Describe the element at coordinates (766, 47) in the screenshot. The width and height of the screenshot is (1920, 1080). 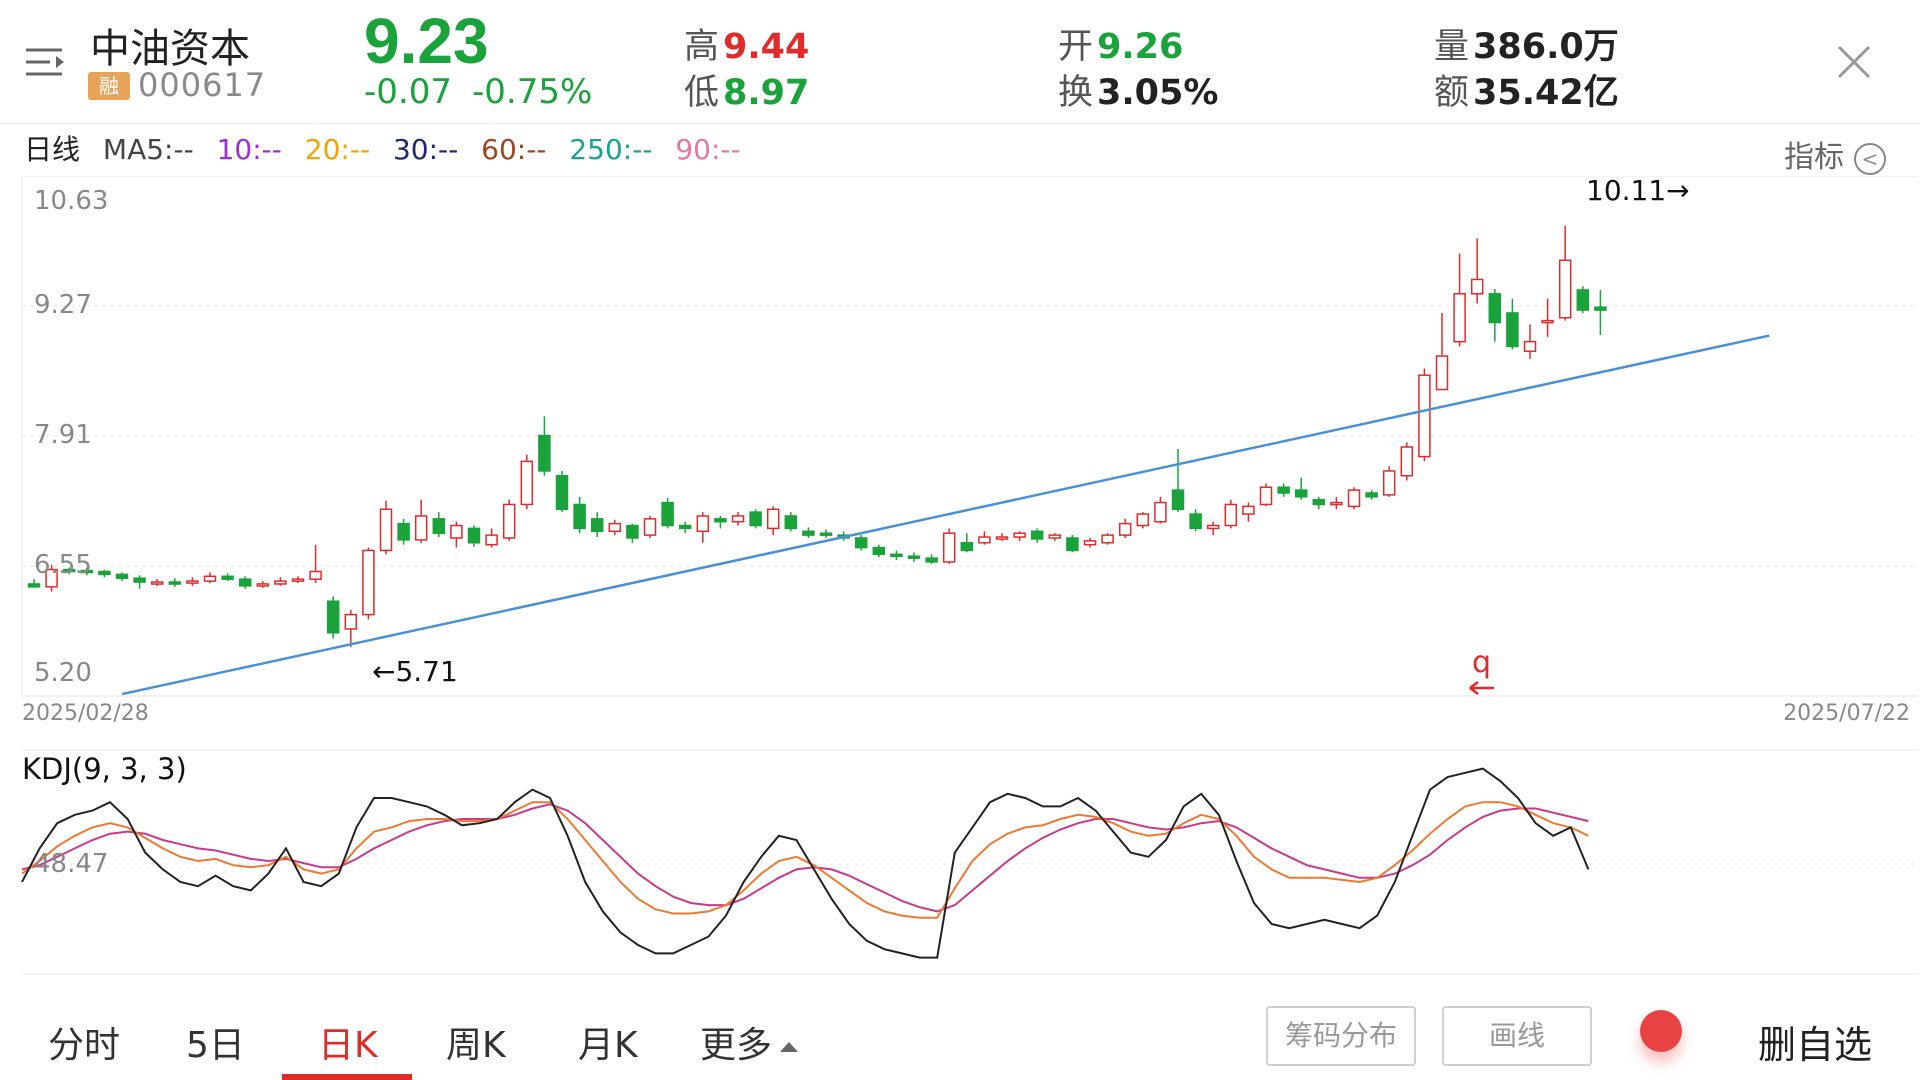
I see `high-value: 9.44` at that location.